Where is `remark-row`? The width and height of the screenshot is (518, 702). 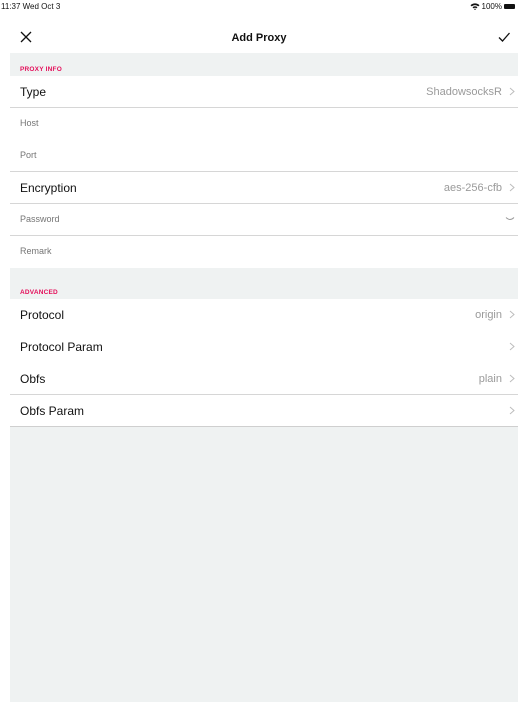 remark-row is located at coordinates (264, 252).